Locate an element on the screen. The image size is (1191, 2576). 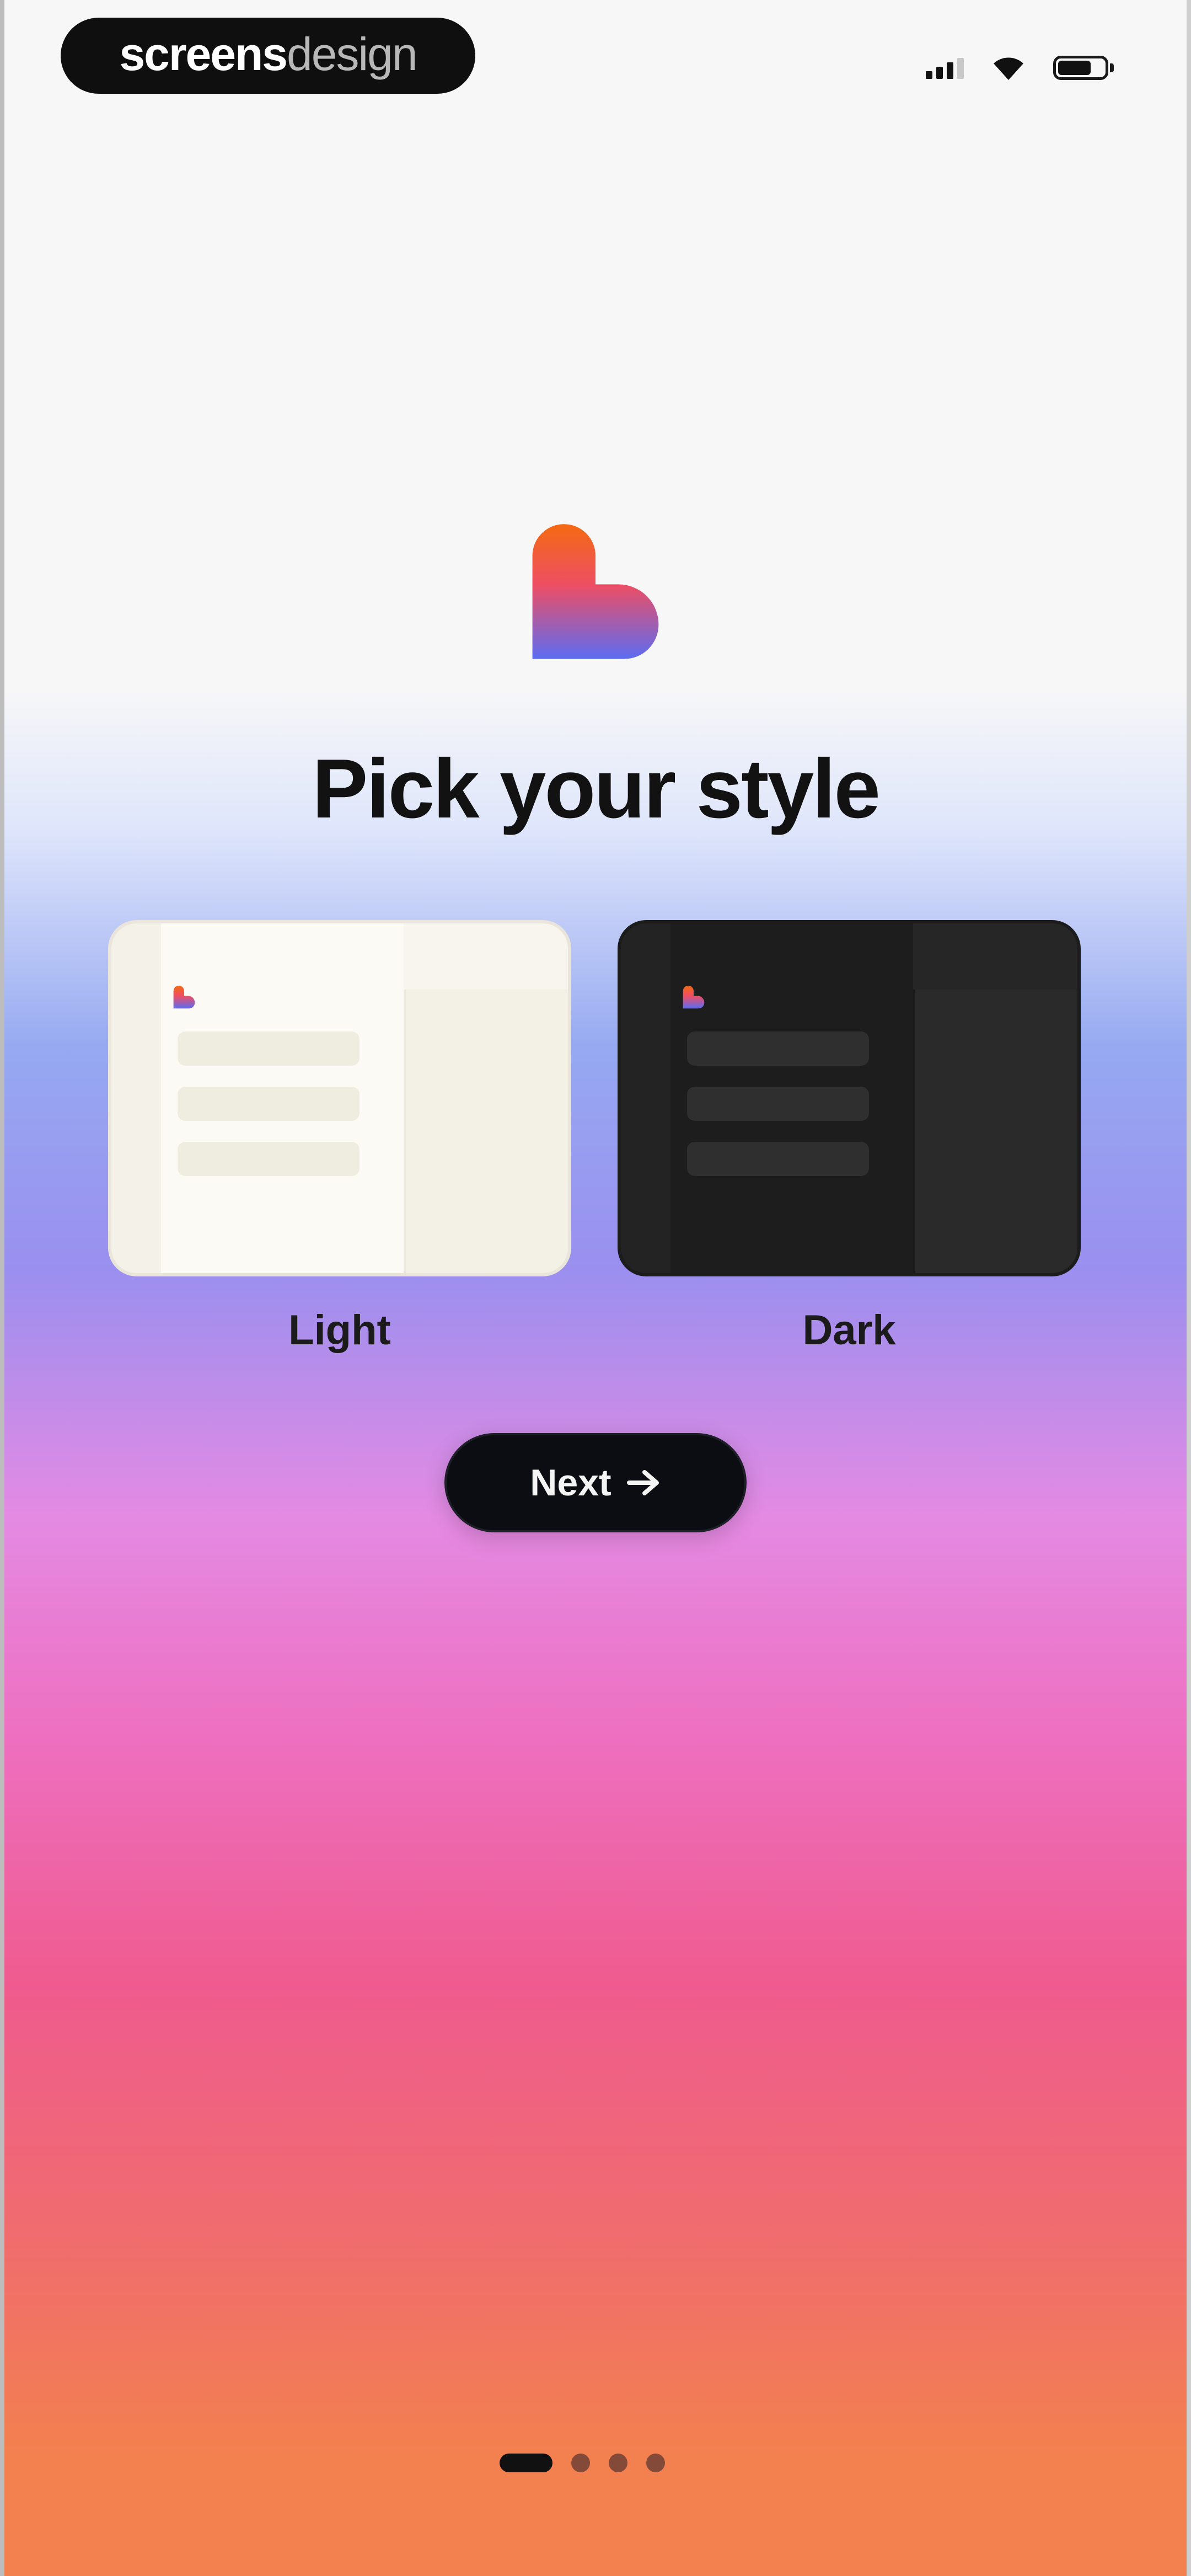
light-theme-card is located at coordinates (340, 1098).